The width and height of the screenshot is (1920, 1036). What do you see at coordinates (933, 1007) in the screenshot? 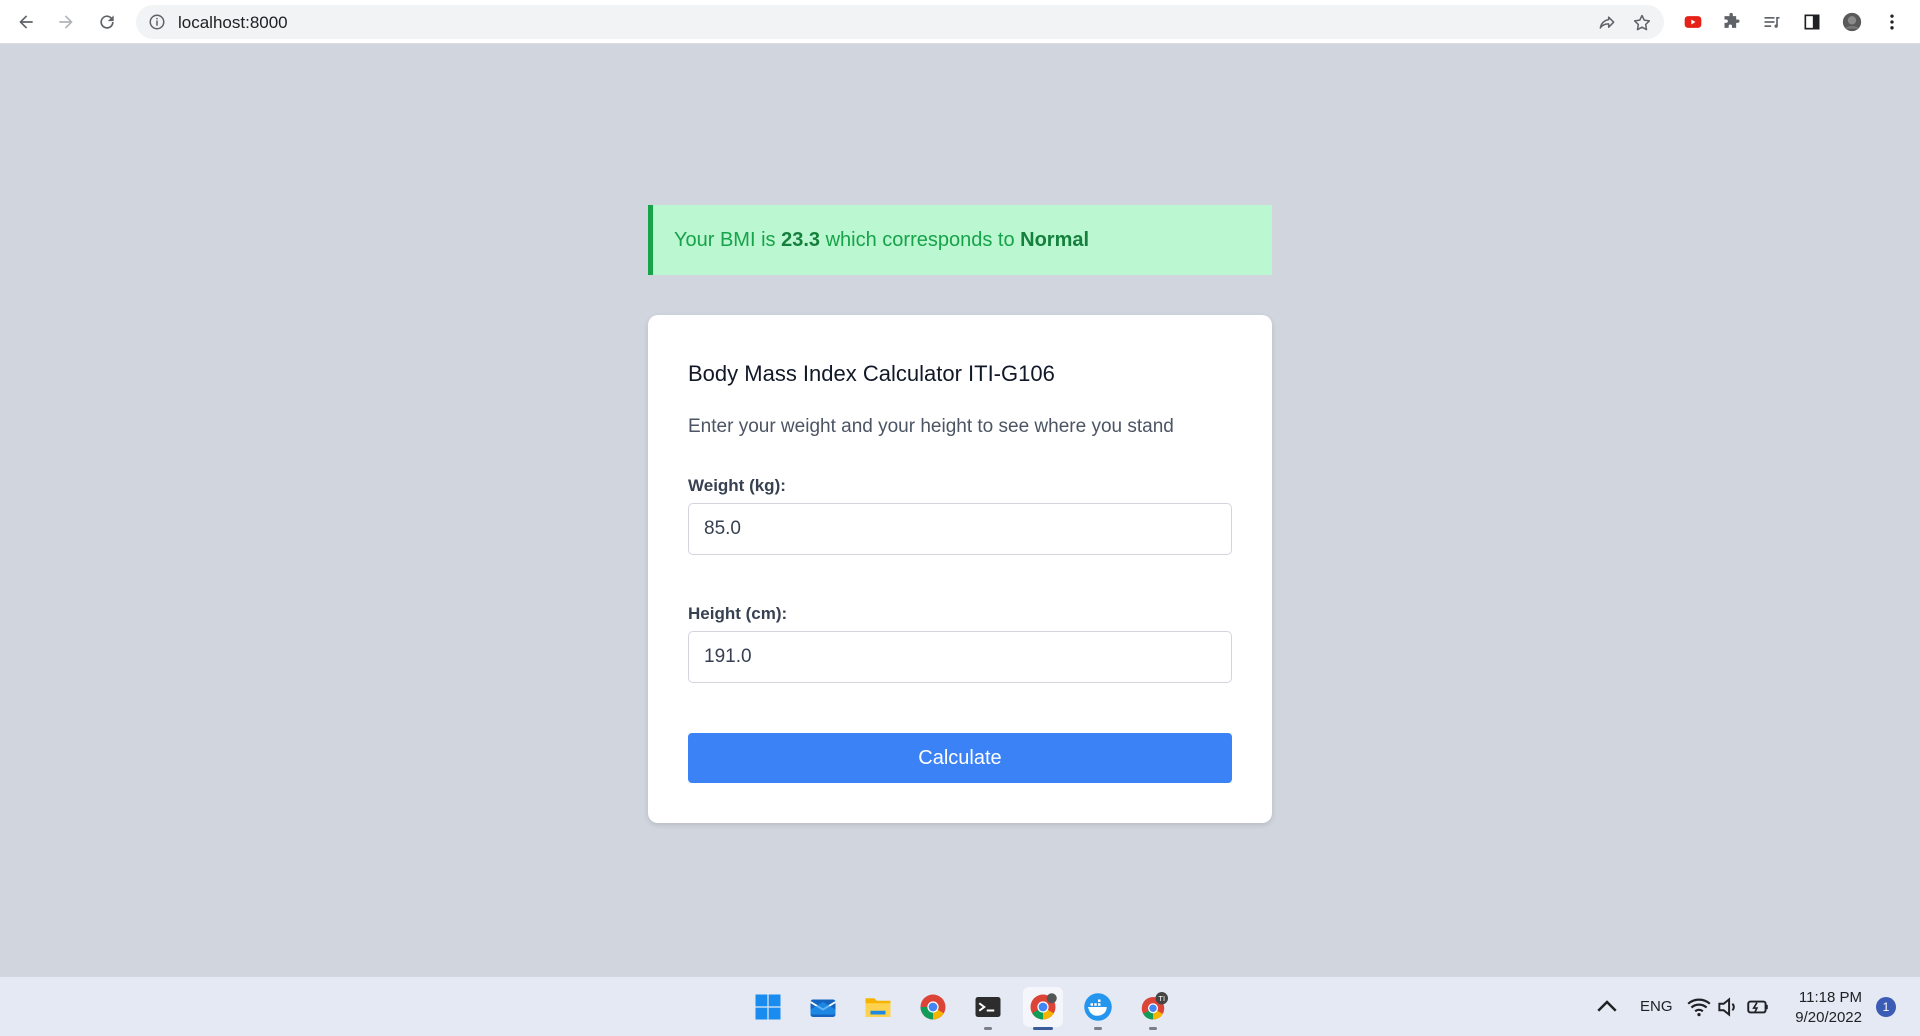
I see `chrome-icon` at bounding box center [933, 1007].